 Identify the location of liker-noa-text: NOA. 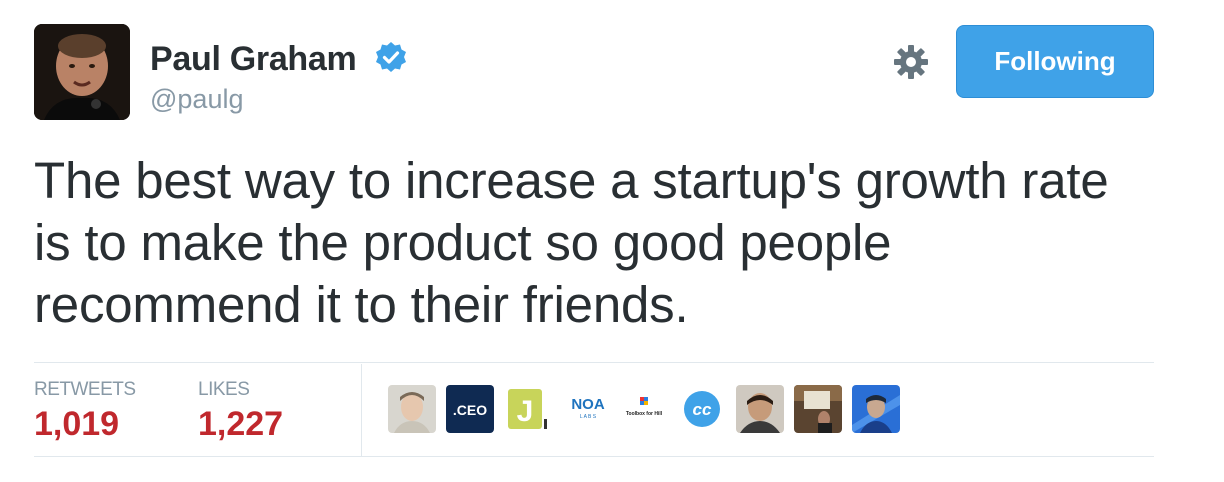
(588, 404).